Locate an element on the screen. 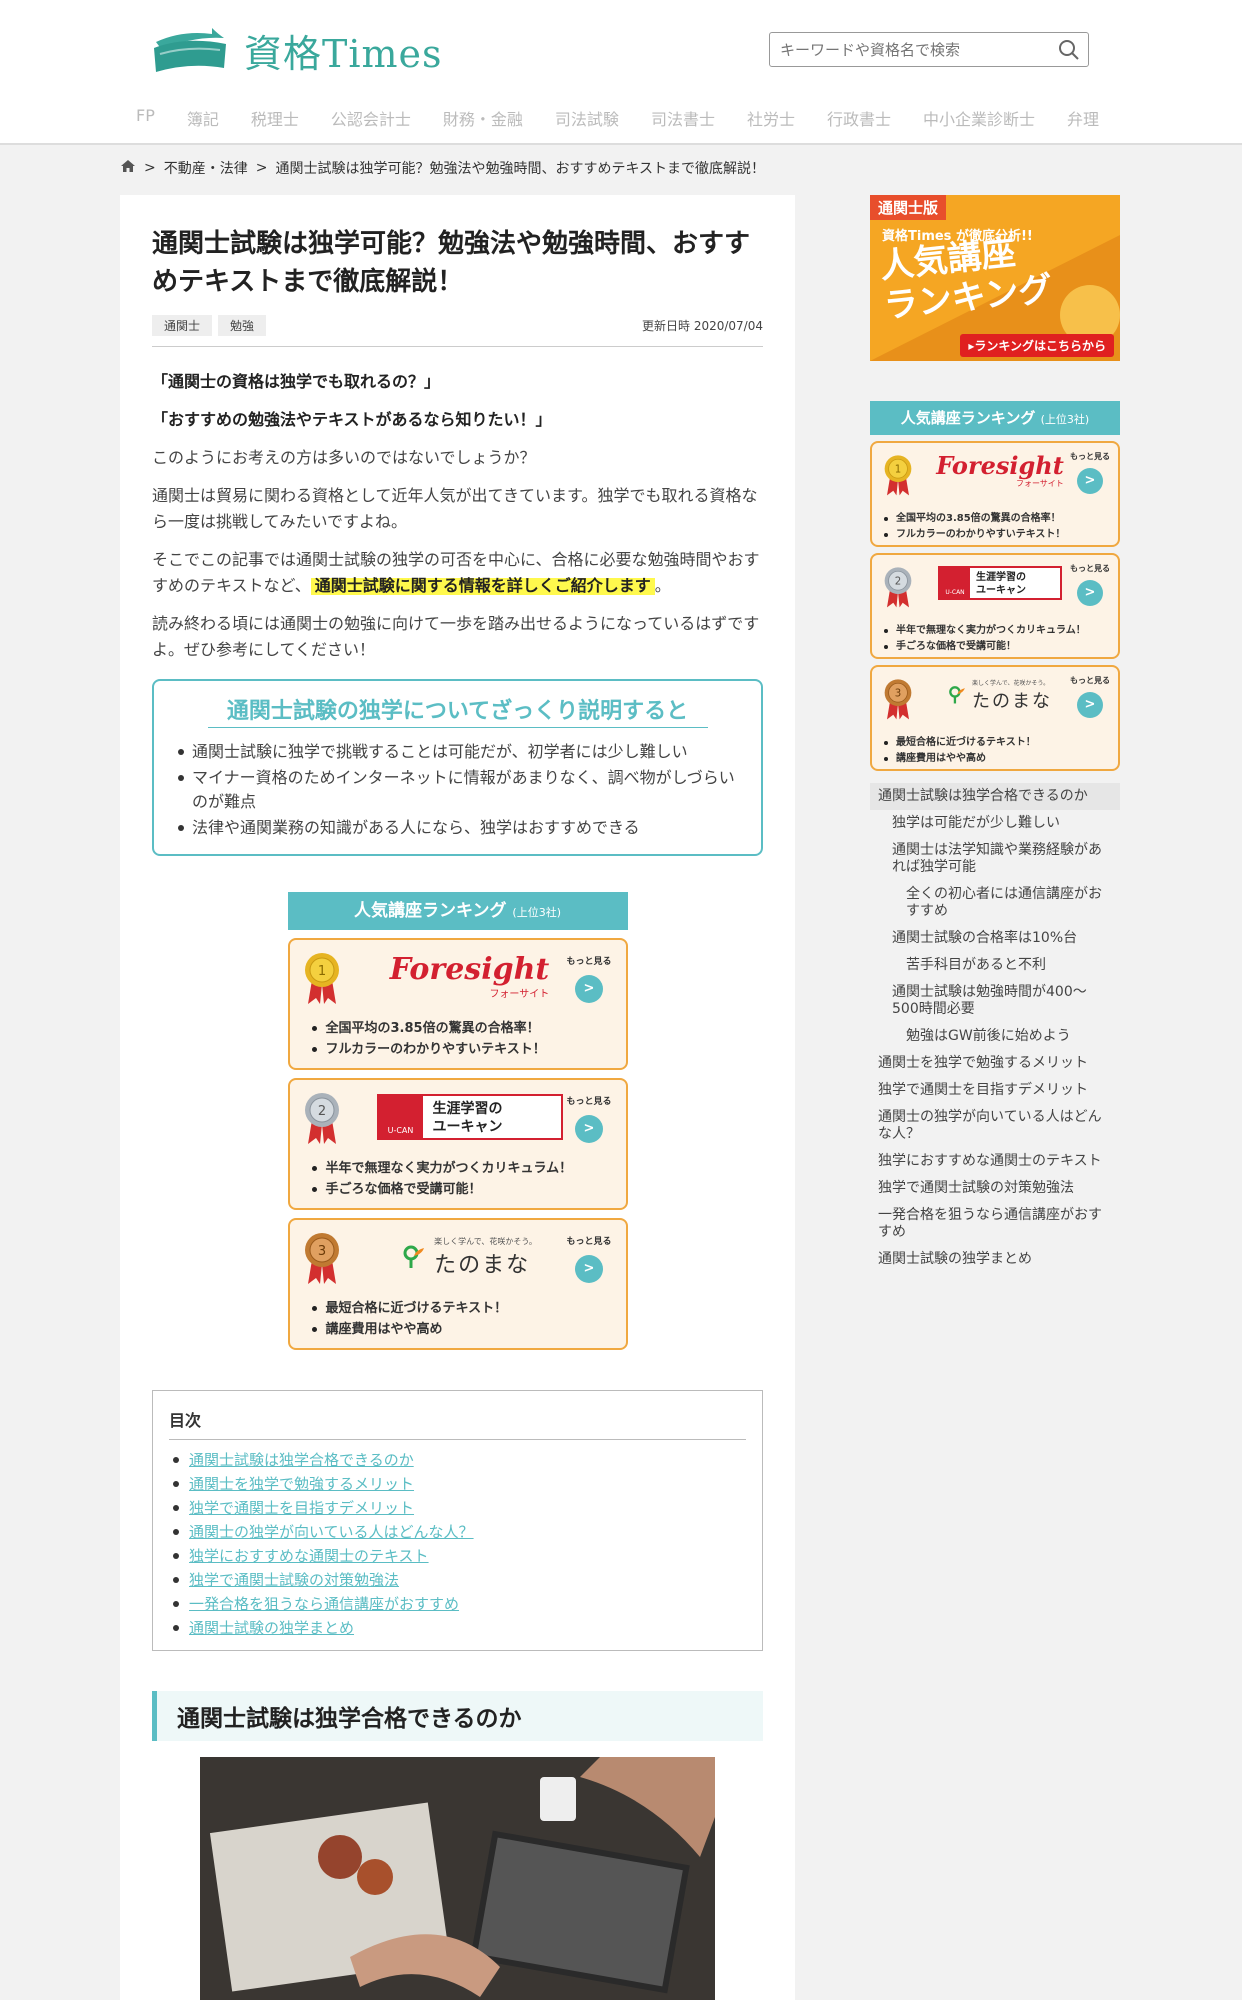 Image resolution: width=1242 pixels, height=2000 pixels. ranking-heading-text: 人気講座ランキング is located at coordinates (968, 418).